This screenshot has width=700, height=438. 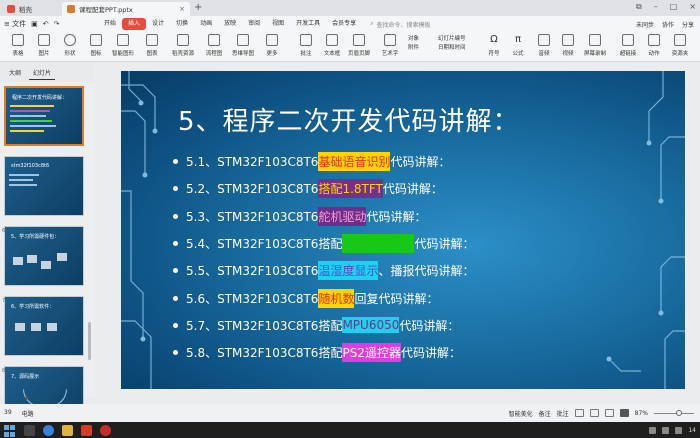 I want to click on smart-beautify-button: 智能美化, so click(x=521, y=413).